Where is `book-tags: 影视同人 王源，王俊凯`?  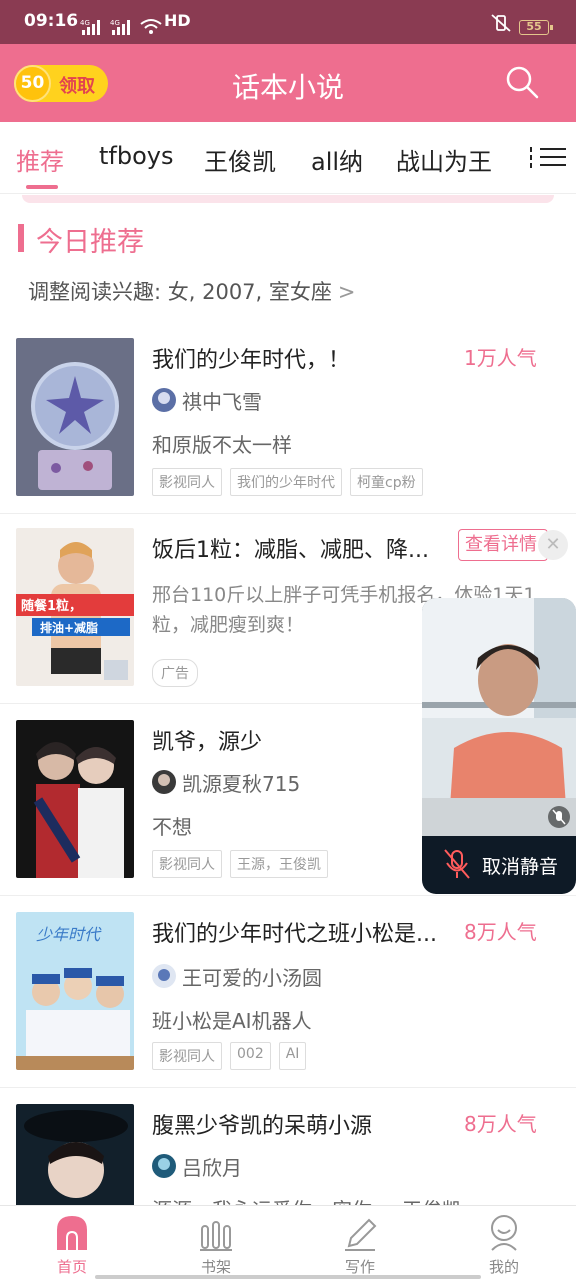
book-tags: 影视同人 王源，王俊凯 is located at coordinates (240, 864).